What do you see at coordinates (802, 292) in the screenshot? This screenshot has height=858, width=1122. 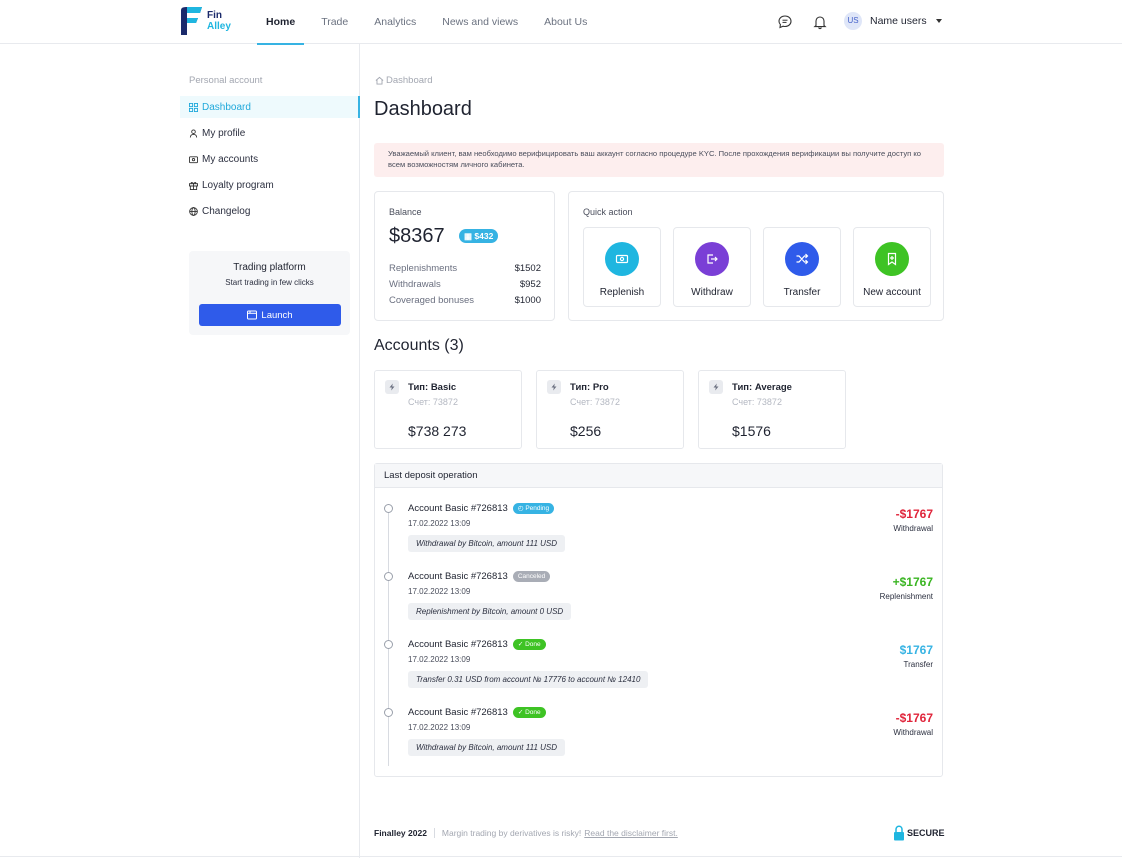 I see `quick-action-name: Transfer` at bounding box center [802, 292].